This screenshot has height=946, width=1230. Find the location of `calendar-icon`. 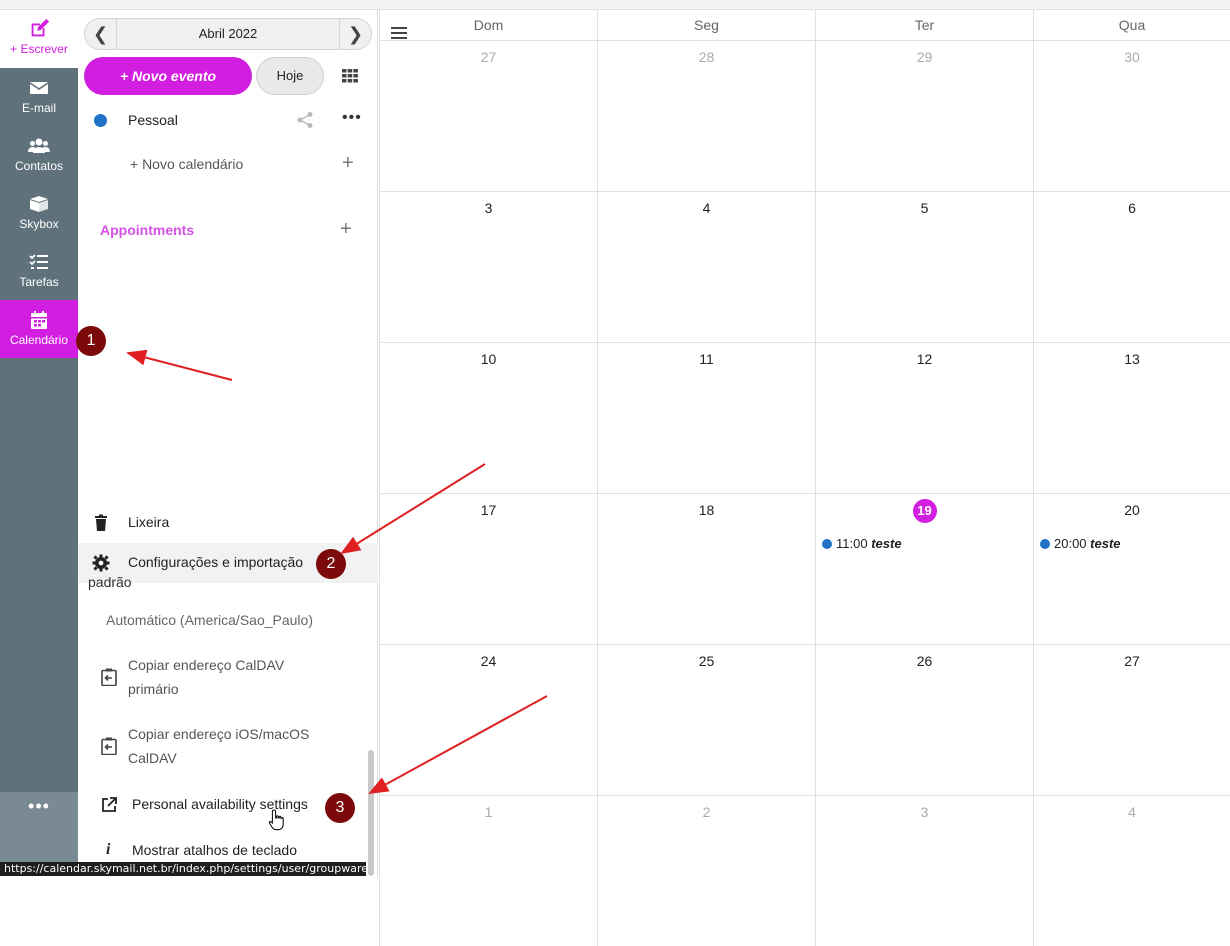

calendar-icon is located at coordinates (39, 320).